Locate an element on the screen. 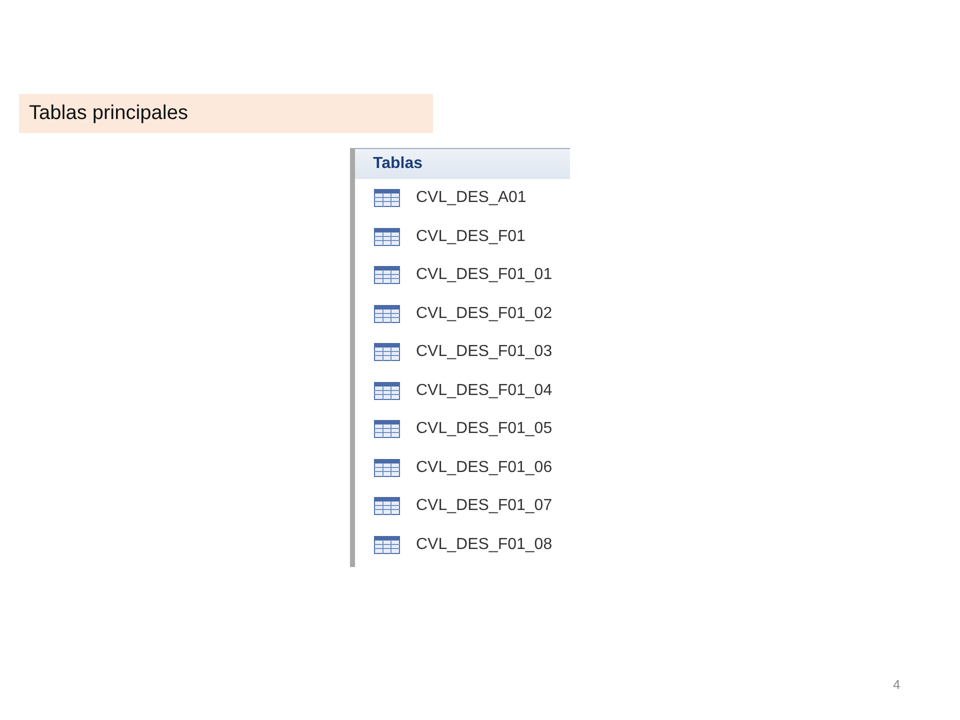  table-name: CVL_DES_F01 is located at coordinates (471, 237).